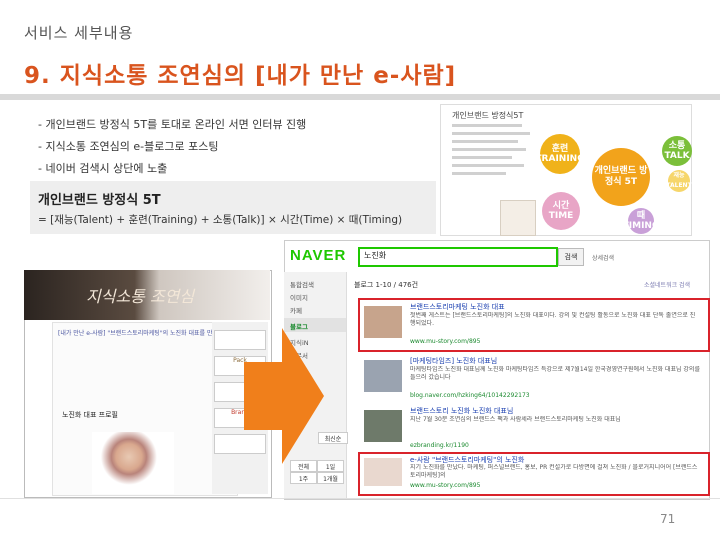 This screenshot has height=540, width=720. I want to click on result-url: ezbranding.kr/1190, so click(439, 445).